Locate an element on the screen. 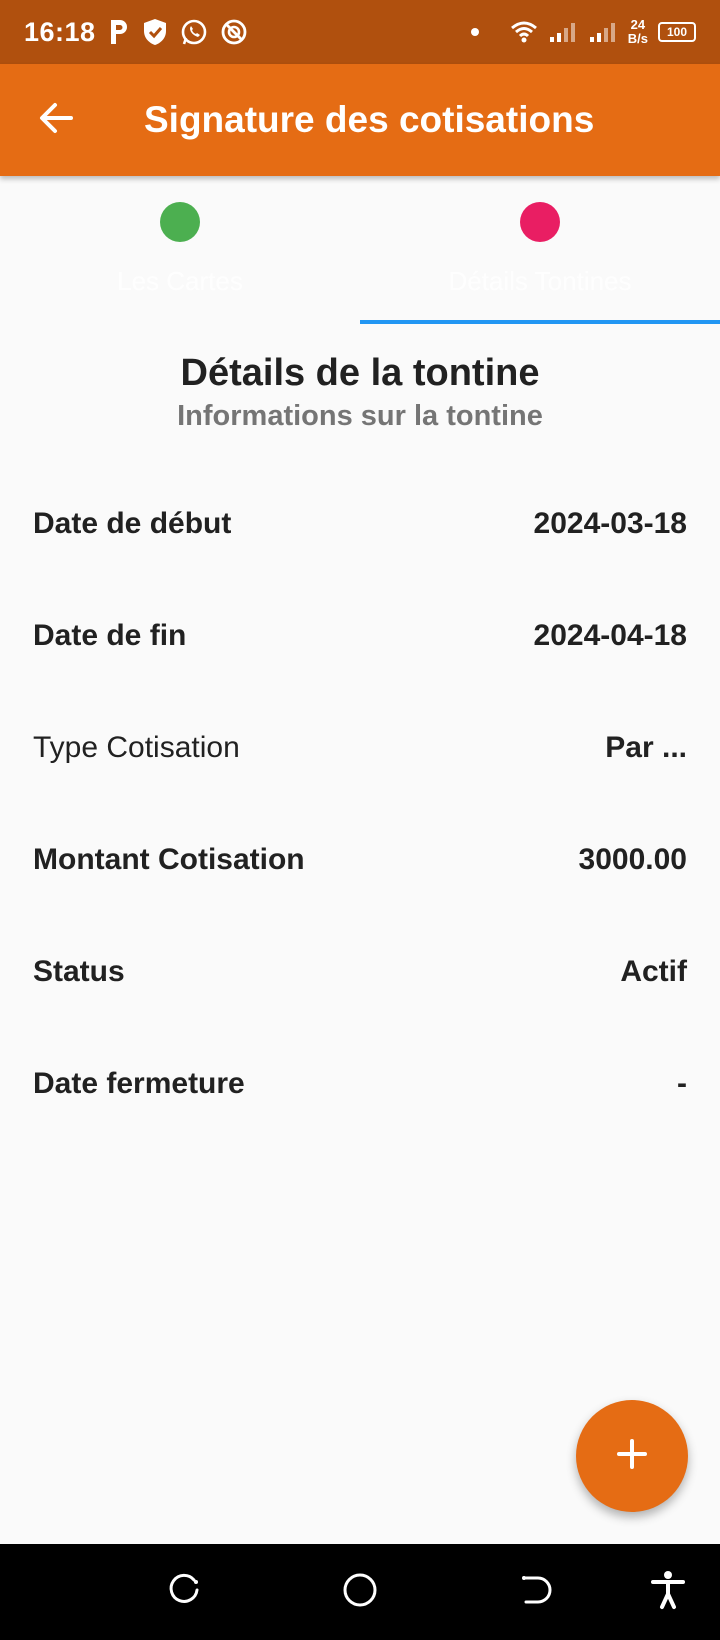  tab-label: Les Cartes is located at coordinates (180, 281).